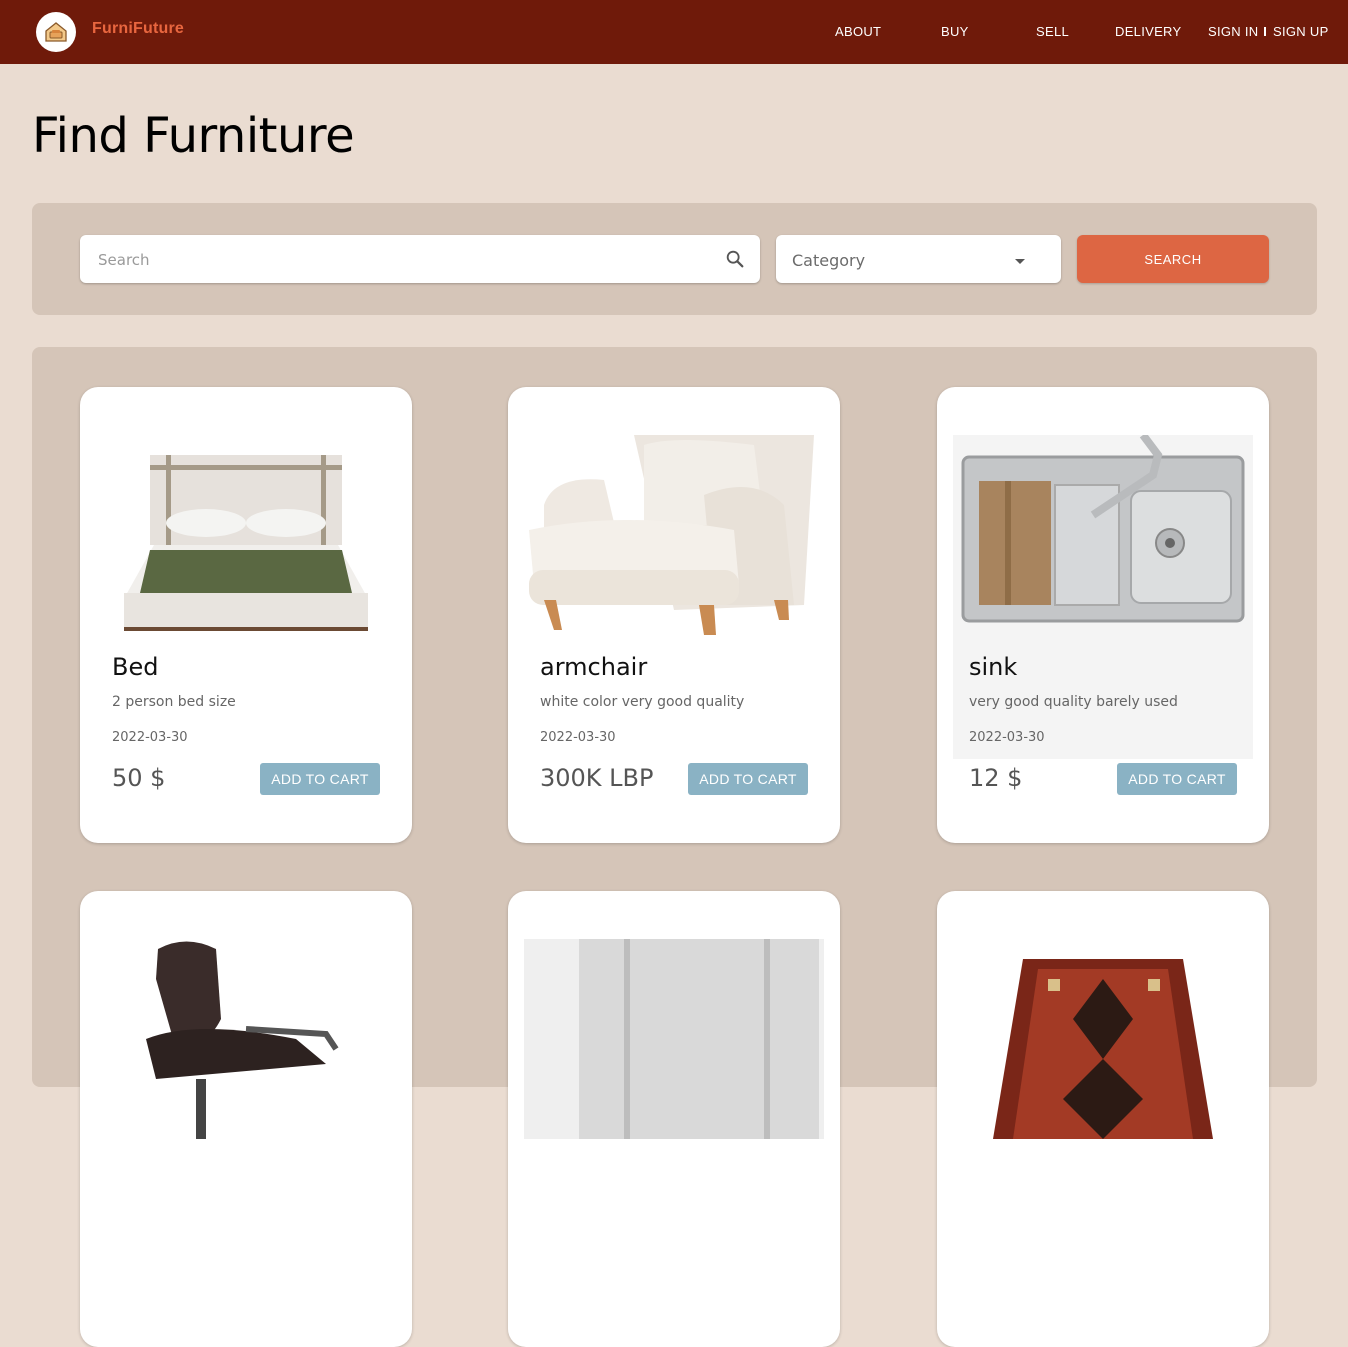 This screenshot has height=1347, width=1348. I want to click on logo, so click(56, 32).